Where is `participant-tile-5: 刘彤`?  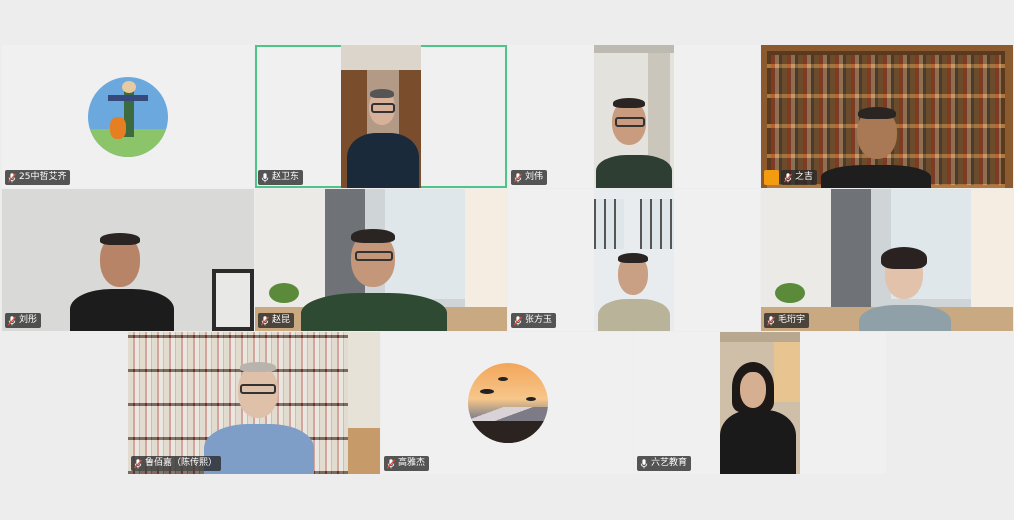
participant-tile-5: 刘彤 is located at coordinates (128, 260).